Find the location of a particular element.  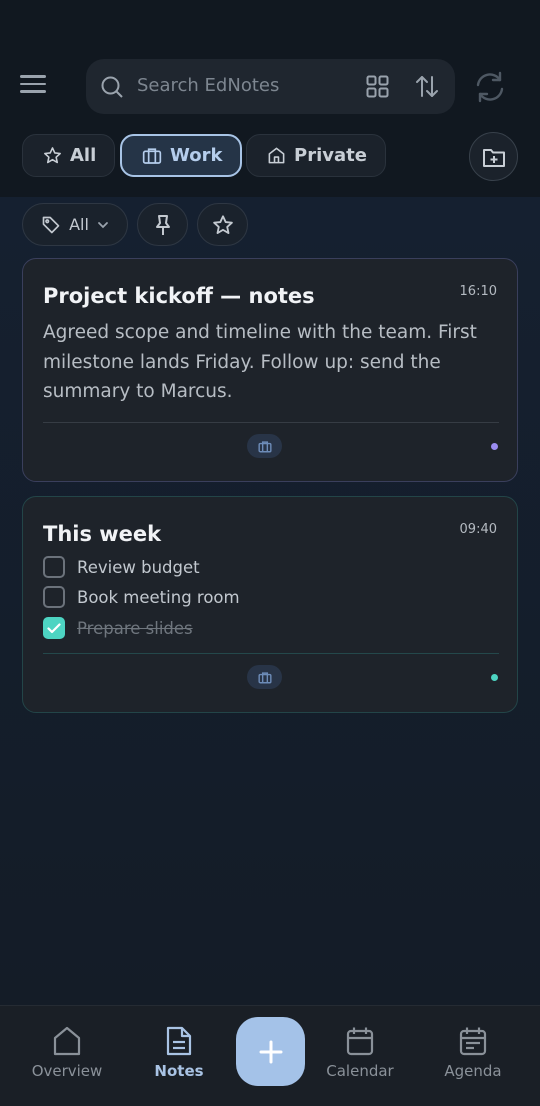

document-icon is located at coordinates (179, 1041).